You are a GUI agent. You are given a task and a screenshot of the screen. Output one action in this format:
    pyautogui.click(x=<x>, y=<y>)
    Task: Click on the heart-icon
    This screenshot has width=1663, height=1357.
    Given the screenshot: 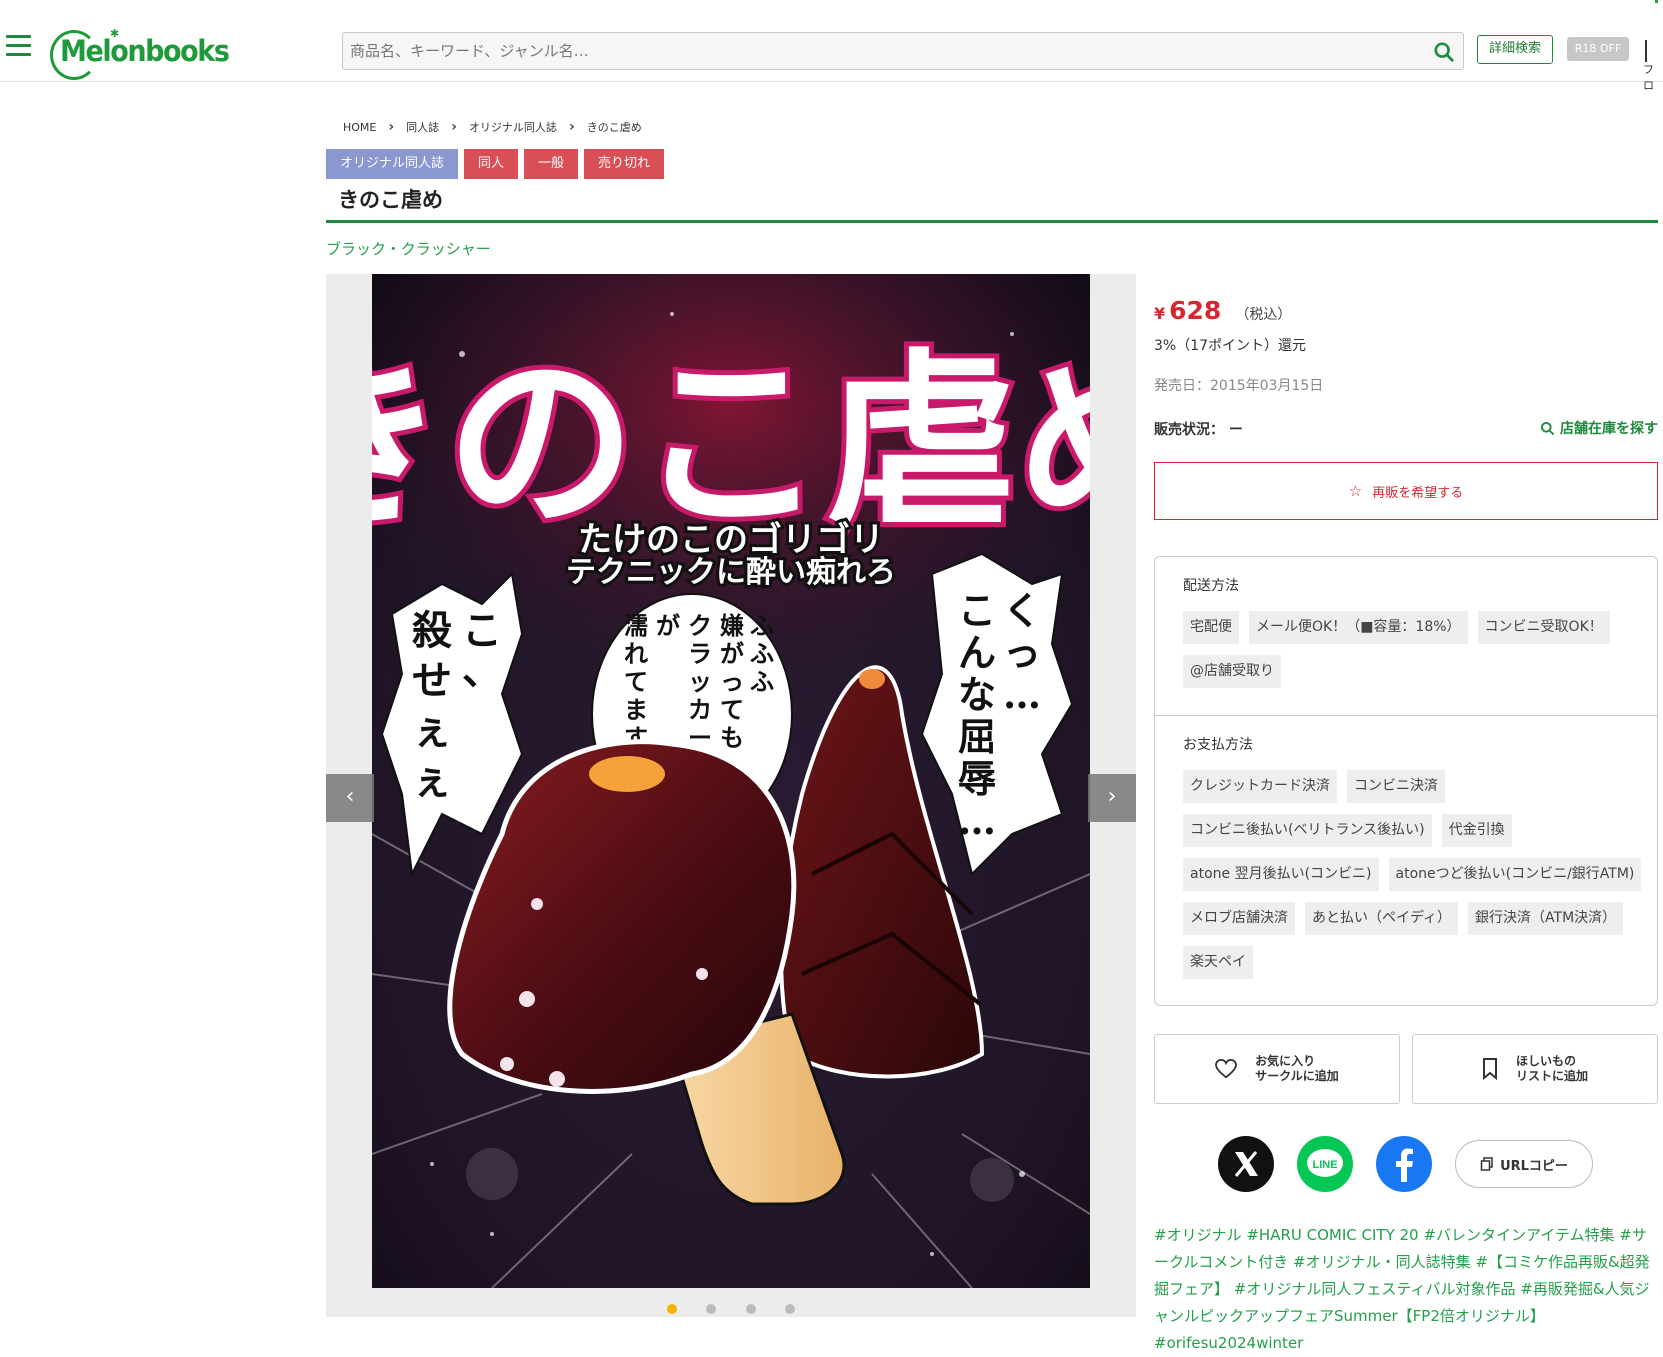 What is the action you would take?
    pyautogui.click(x=1226, y=1069)
    